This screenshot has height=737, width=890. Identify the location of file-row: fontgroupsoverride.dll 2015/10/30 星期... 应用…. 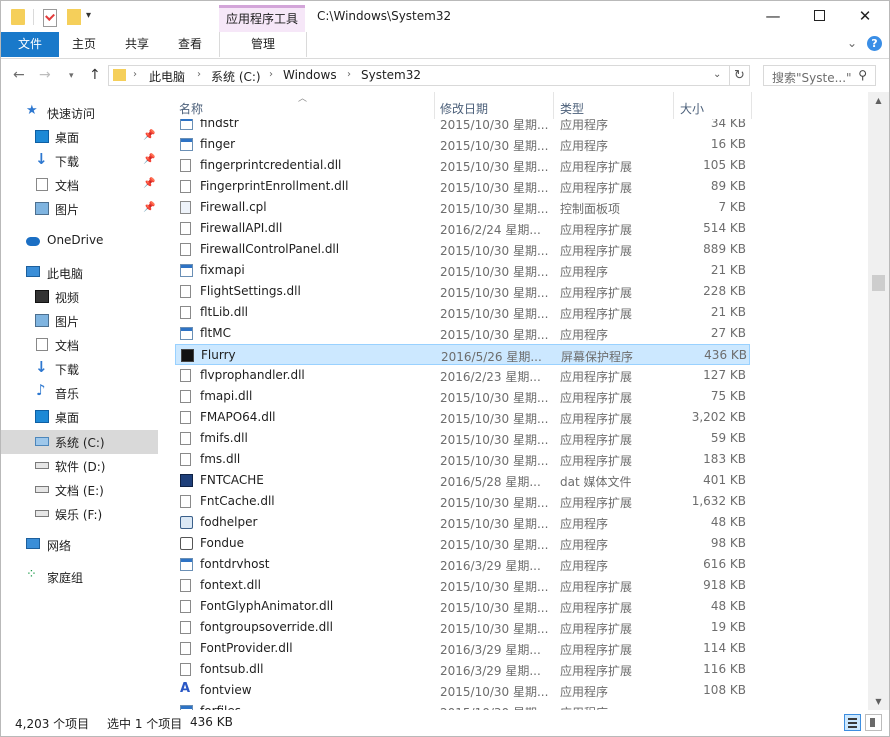
(462, 627).